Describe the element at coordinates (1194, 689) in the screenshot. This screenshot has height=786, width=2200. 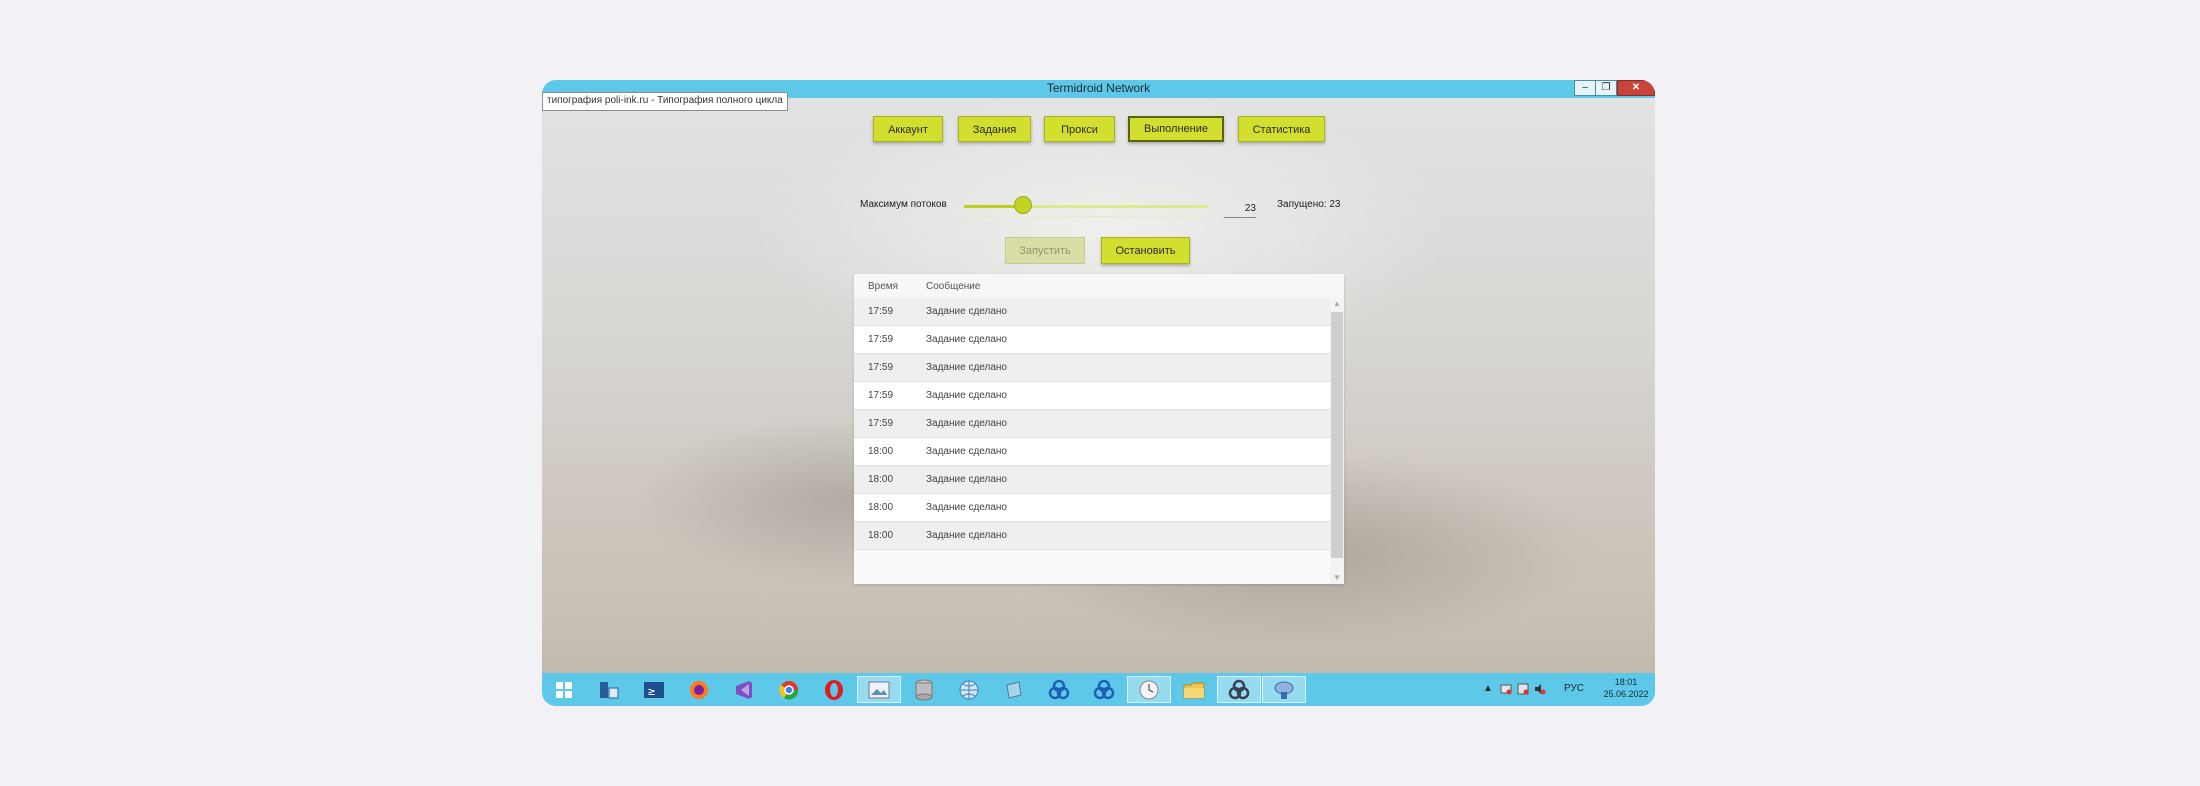
I see `file-explorer-icon` at that location.